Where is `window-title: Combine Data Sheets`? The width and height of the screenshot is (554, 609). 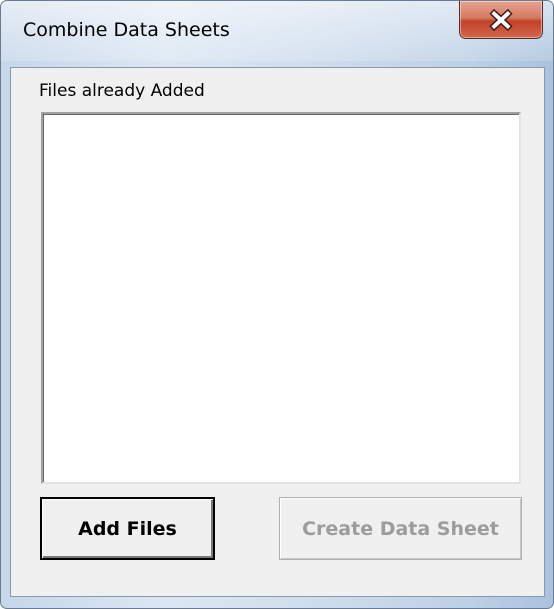
window-title: Combine Data Sheets is located at coordinates (126, 30).